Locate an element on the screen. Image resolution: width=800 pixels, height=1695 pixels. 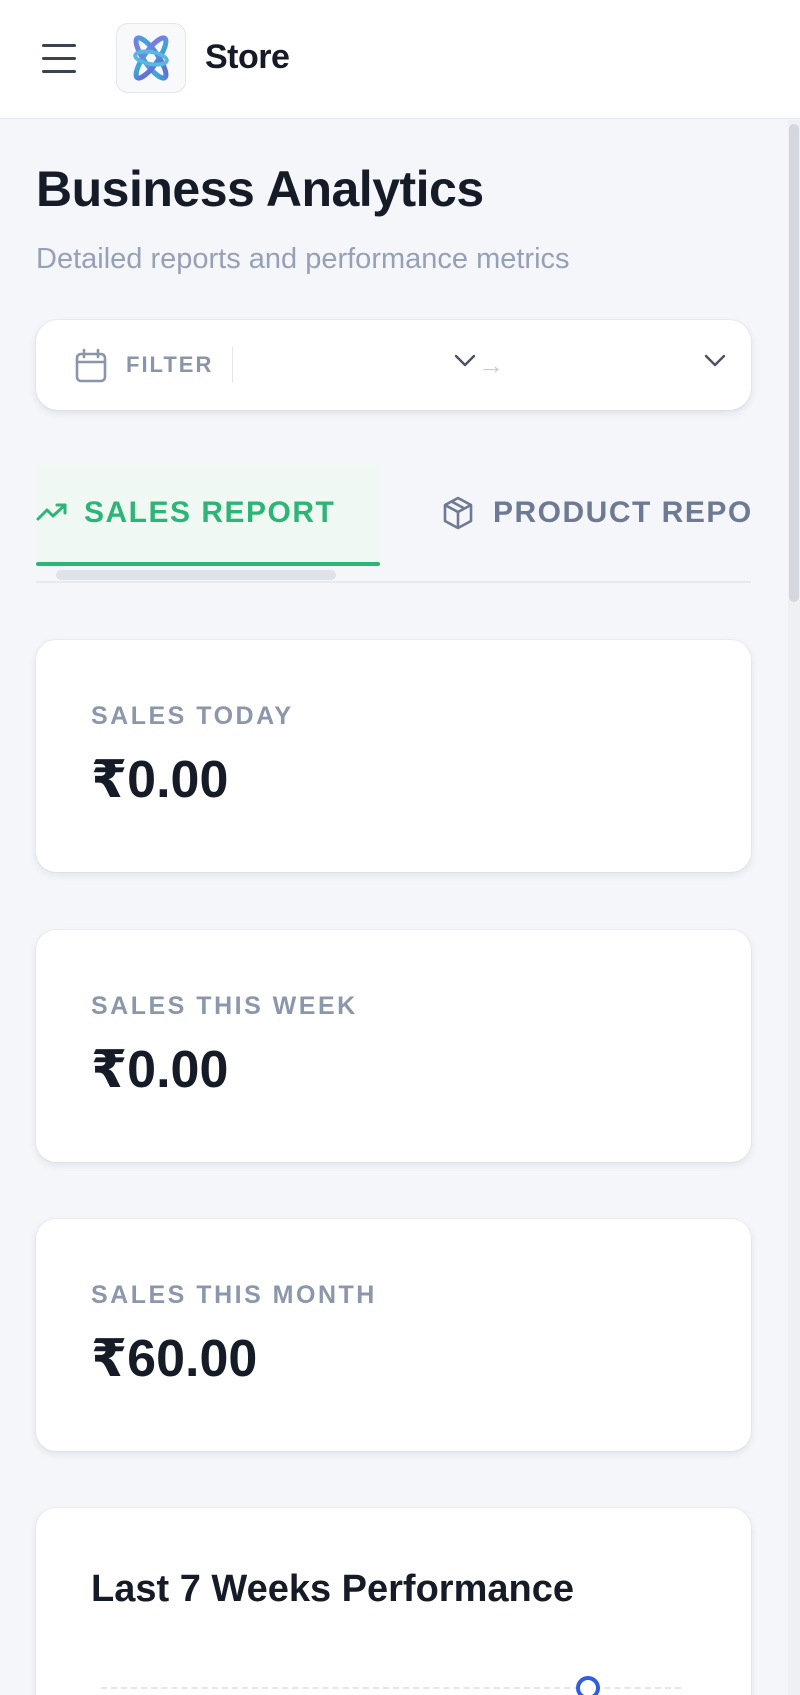
sales-today-label: SALES TODAY is located at coordinates (192, 716).